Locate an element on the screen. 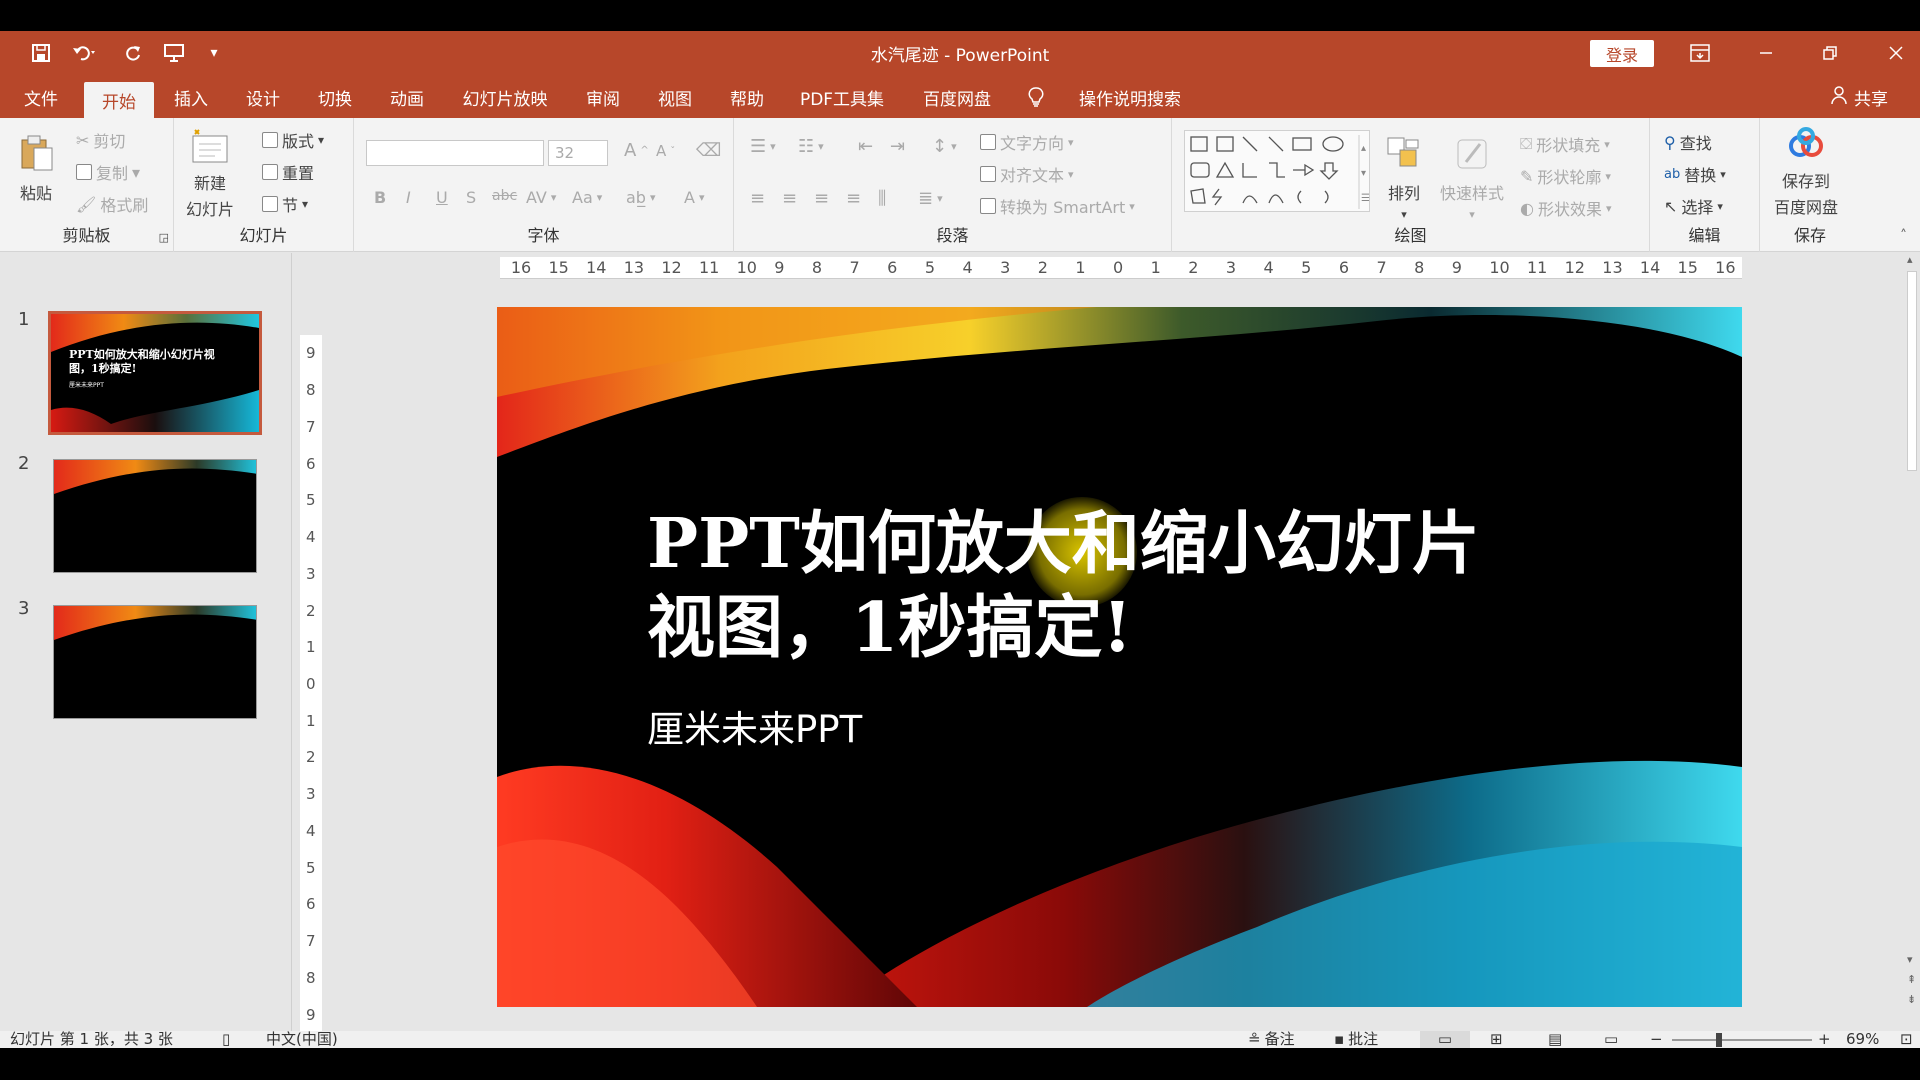  justify-icon: ≡ is located at coordinates (853, 198).